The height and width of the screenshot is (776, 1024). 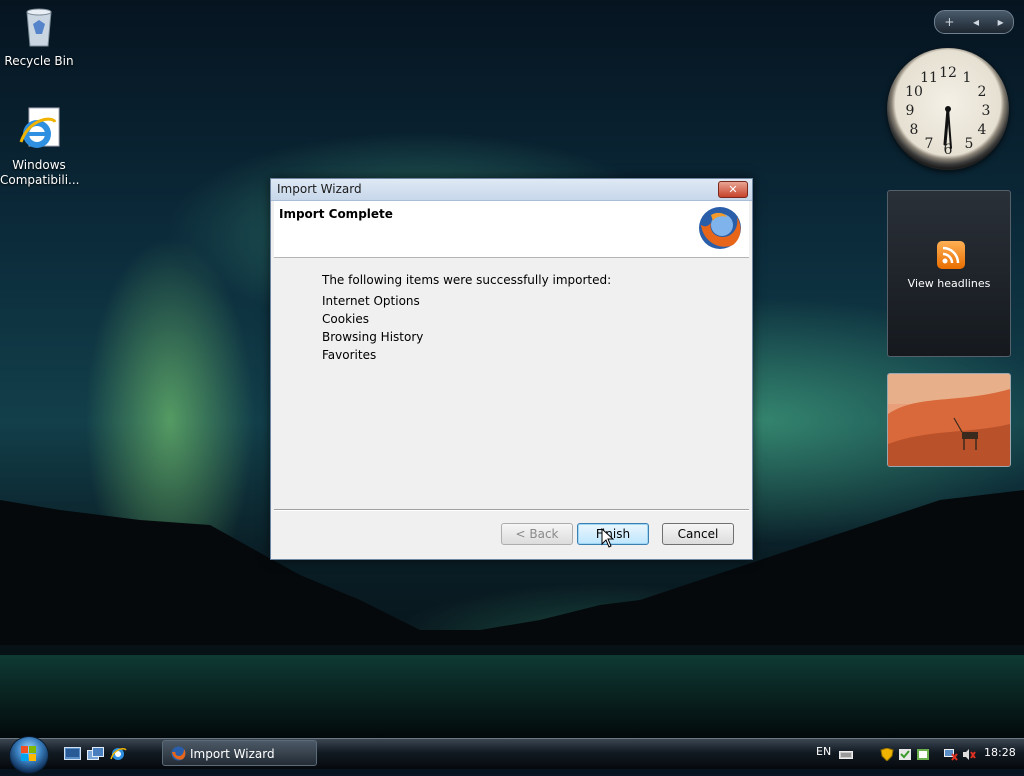 I want to click on previous-page-button: ◂, so click(x=976, y=22).